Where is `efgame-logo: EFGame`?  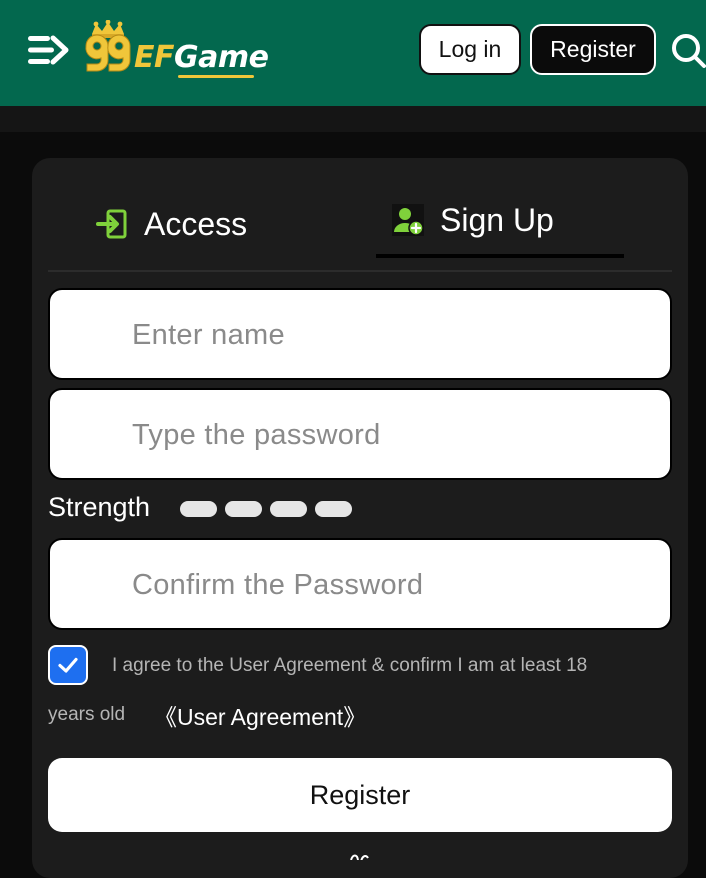 efgame-logo: EFGame is located at coordinates (175, 52).